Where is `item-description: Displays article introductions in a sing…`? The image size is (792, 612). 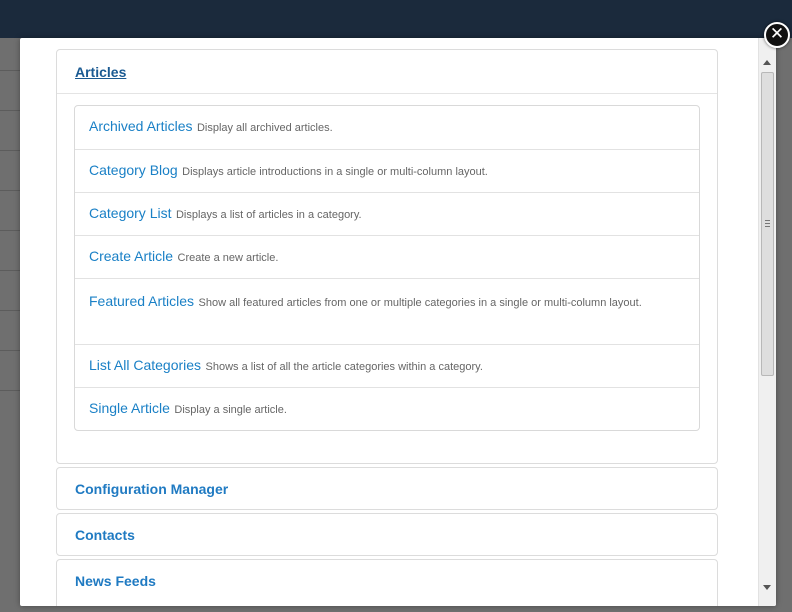
item-description: Displays article introductions in a sing… is located at coordinates (335, 172).